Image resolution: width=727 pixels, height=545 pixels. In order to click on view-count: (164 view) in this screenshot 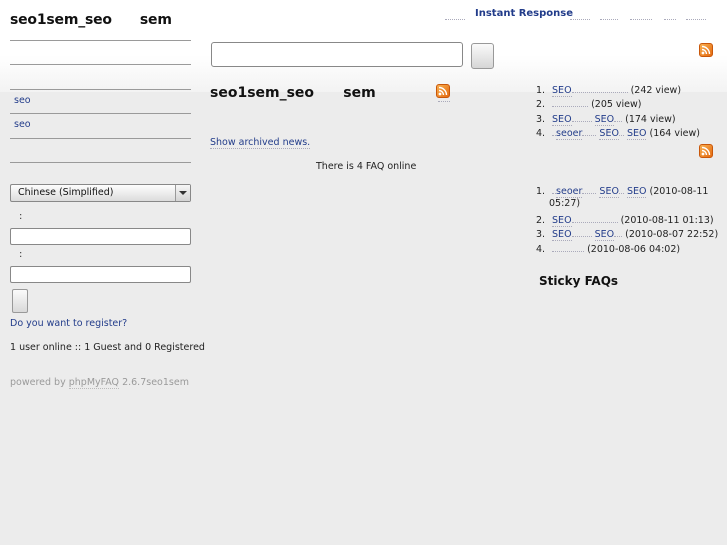, I will do `click(674, 133)`.